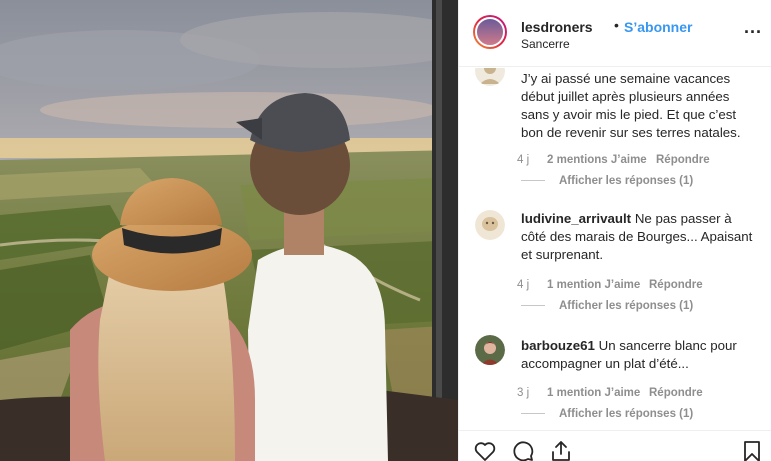 The width and height of the screenshot is (771, 461). Describe the element at coordinates (752, 450) in the screenshot. I see `bookmark-icon` at that location.